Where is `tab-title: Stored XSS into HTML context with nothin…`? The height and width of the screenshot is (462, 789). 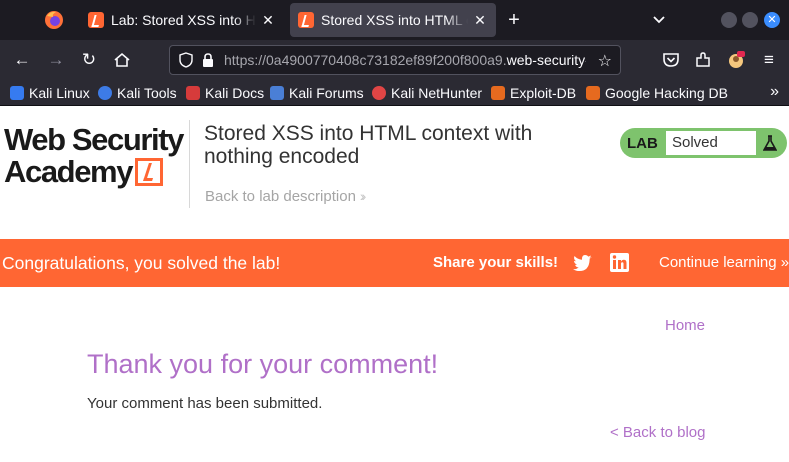
tab-title: Stored XSS into HTML context with nothin… is located at coordinates (394, 20).